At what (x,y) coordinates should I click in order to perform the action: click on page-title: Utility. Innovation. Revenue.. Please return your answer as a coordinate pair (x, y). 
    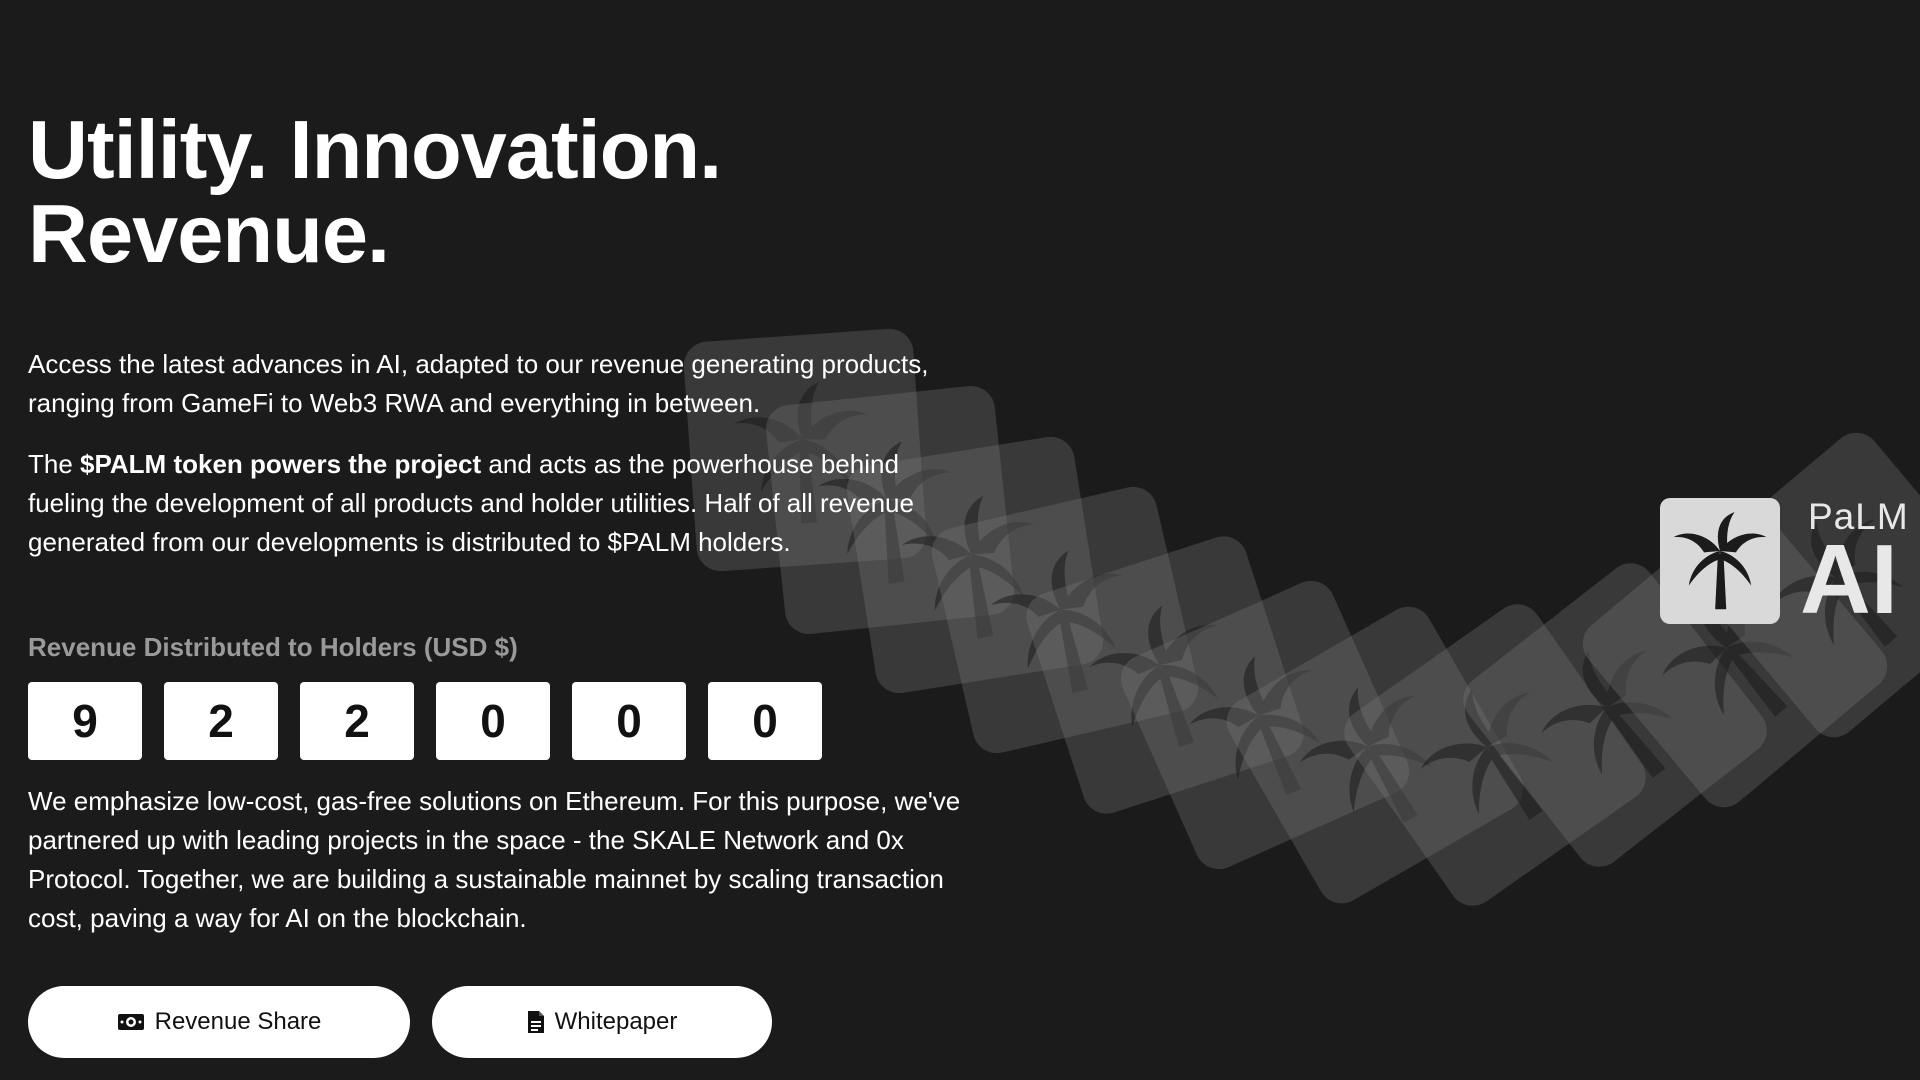
    Looking at the image, I should click on (508, 192).